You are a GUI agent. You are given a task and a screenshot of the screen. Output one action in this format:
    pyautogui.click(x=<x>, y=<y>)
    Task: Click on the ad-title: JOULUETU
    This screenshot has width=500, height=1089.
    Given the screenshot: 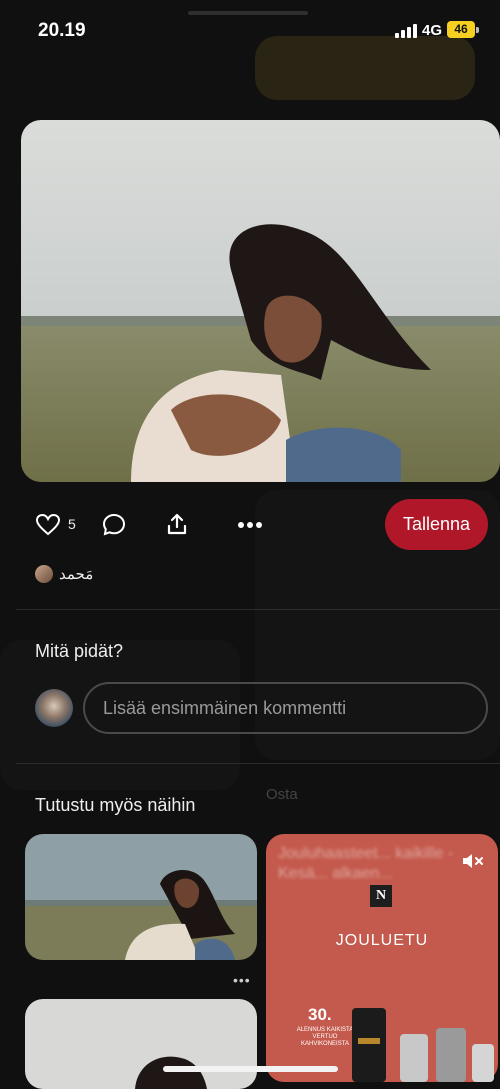 What is the action you would take?
    pyautogui.click(x=382, y=940)
    